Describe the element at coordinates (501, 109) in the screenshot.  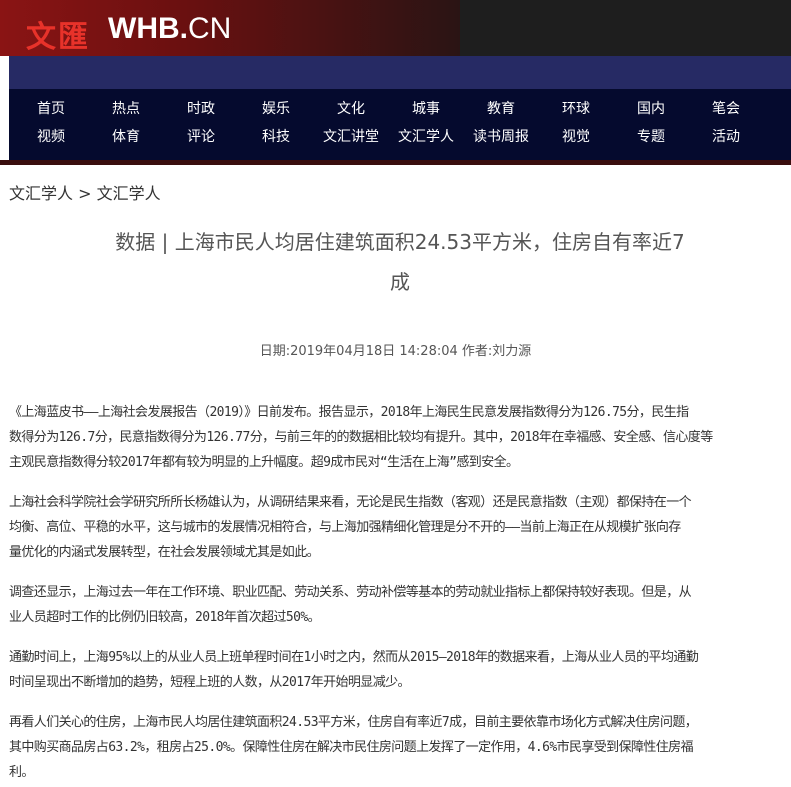
I see `nav-item: 教育` at that location.